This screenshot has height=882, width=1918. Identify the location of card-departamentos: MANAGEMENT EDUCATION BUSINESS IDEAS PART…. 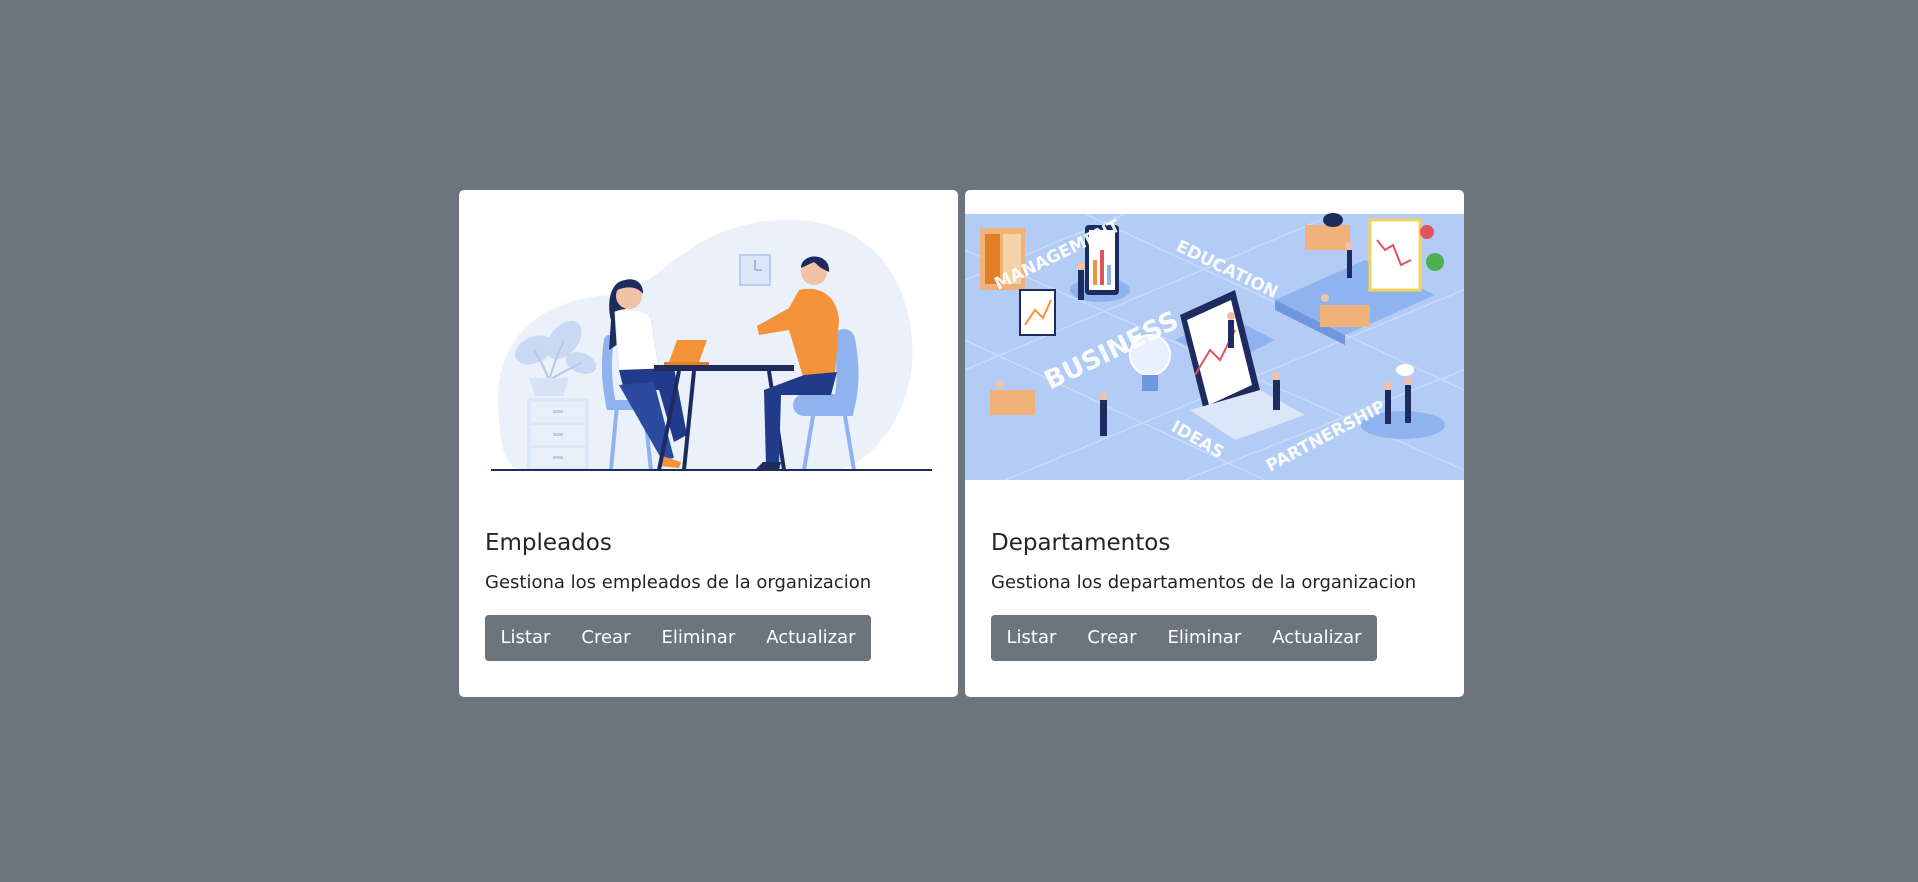
(1214, 443).